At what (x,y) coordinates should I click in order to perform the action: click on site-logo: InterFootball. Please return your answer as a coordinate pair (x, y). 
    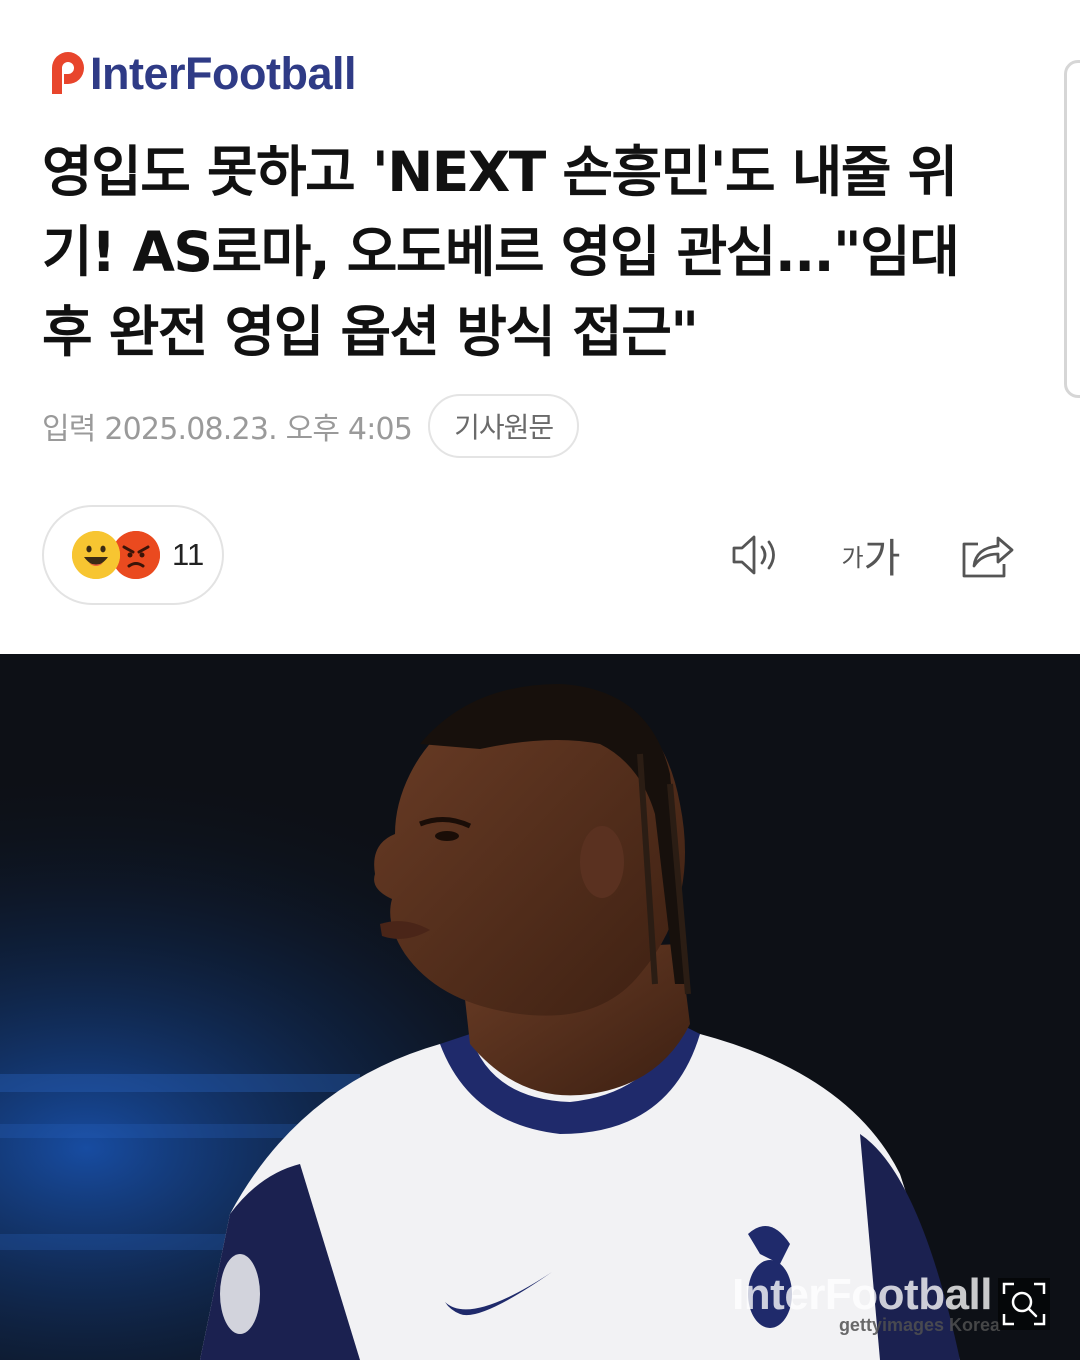
    Looking at the image, I should click on (199, 73).